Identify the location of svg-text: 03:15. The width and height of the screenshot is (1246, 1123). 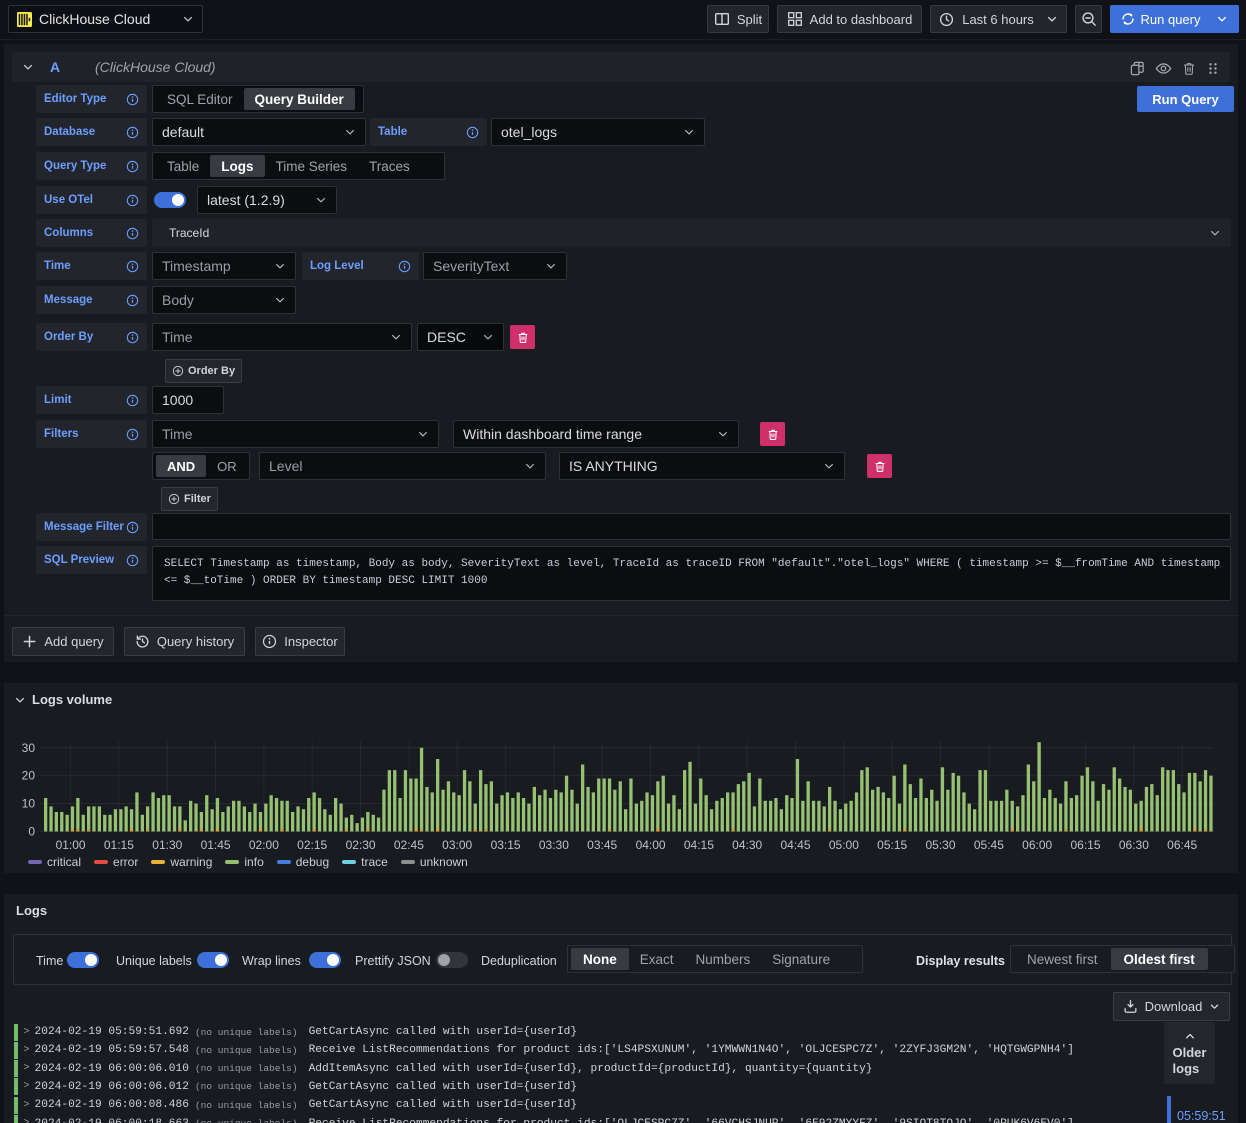
(506, 845).